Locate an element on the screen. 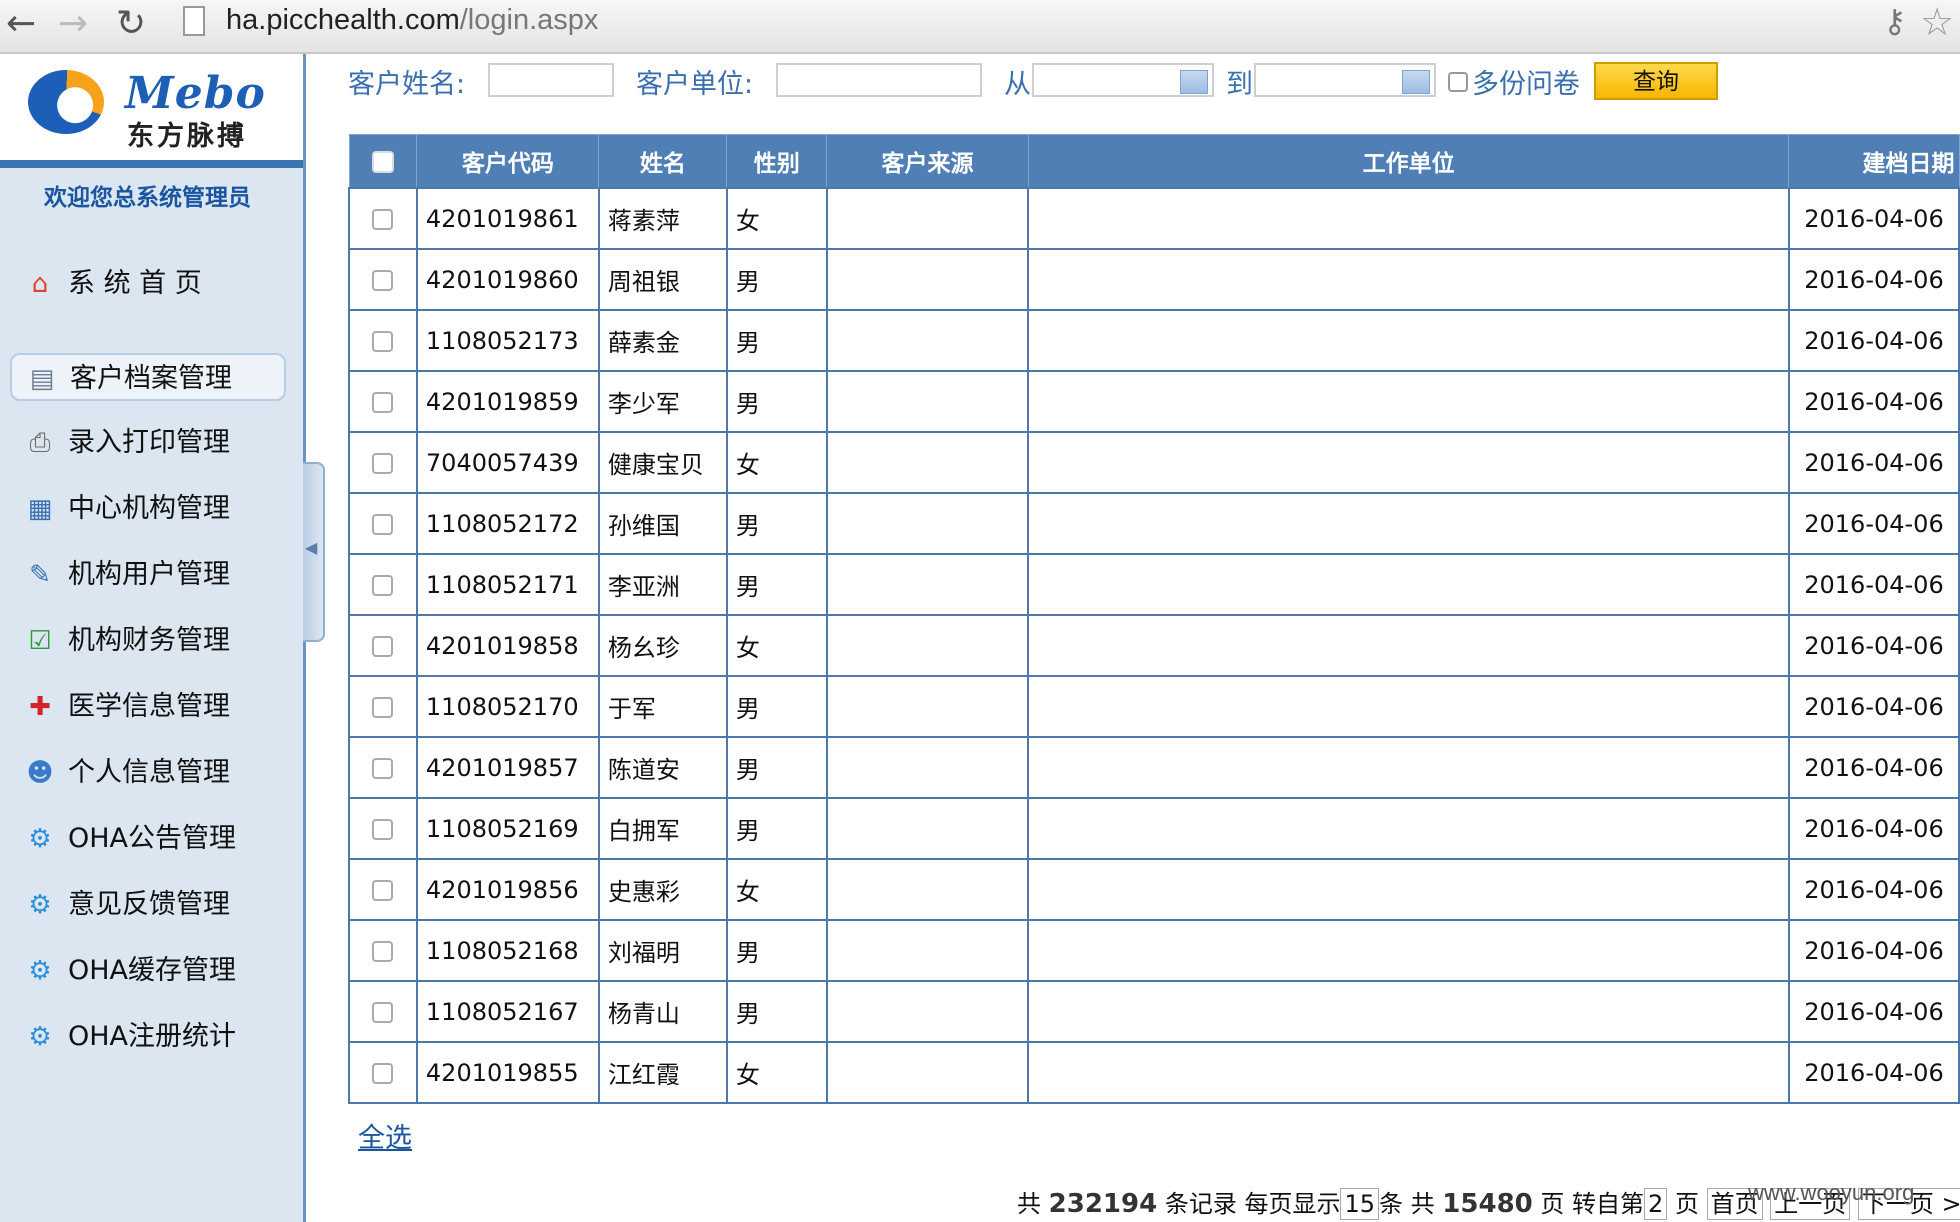  sidebar-item-org-finance: ☑ 机构财务管理 is located at coordinates (148, 641).